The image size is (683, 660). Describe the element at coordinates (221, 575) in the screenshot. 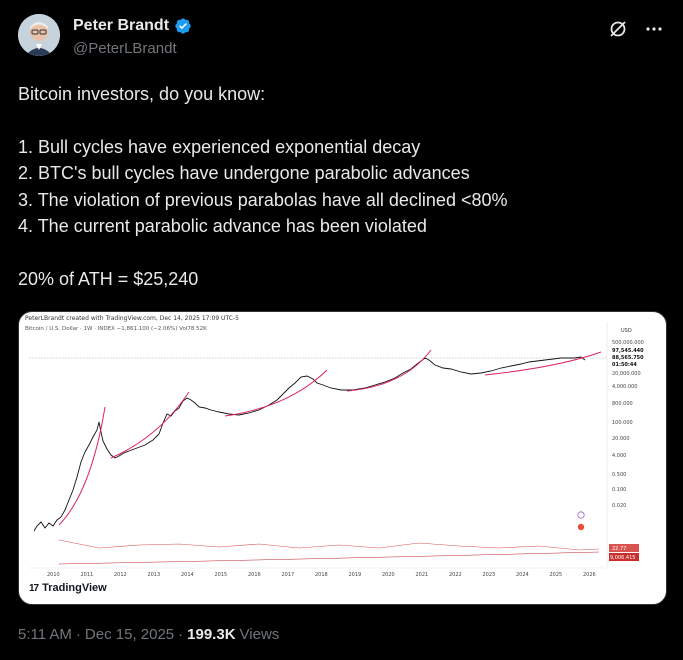

I see `year-axis-label: 2015` at that location.